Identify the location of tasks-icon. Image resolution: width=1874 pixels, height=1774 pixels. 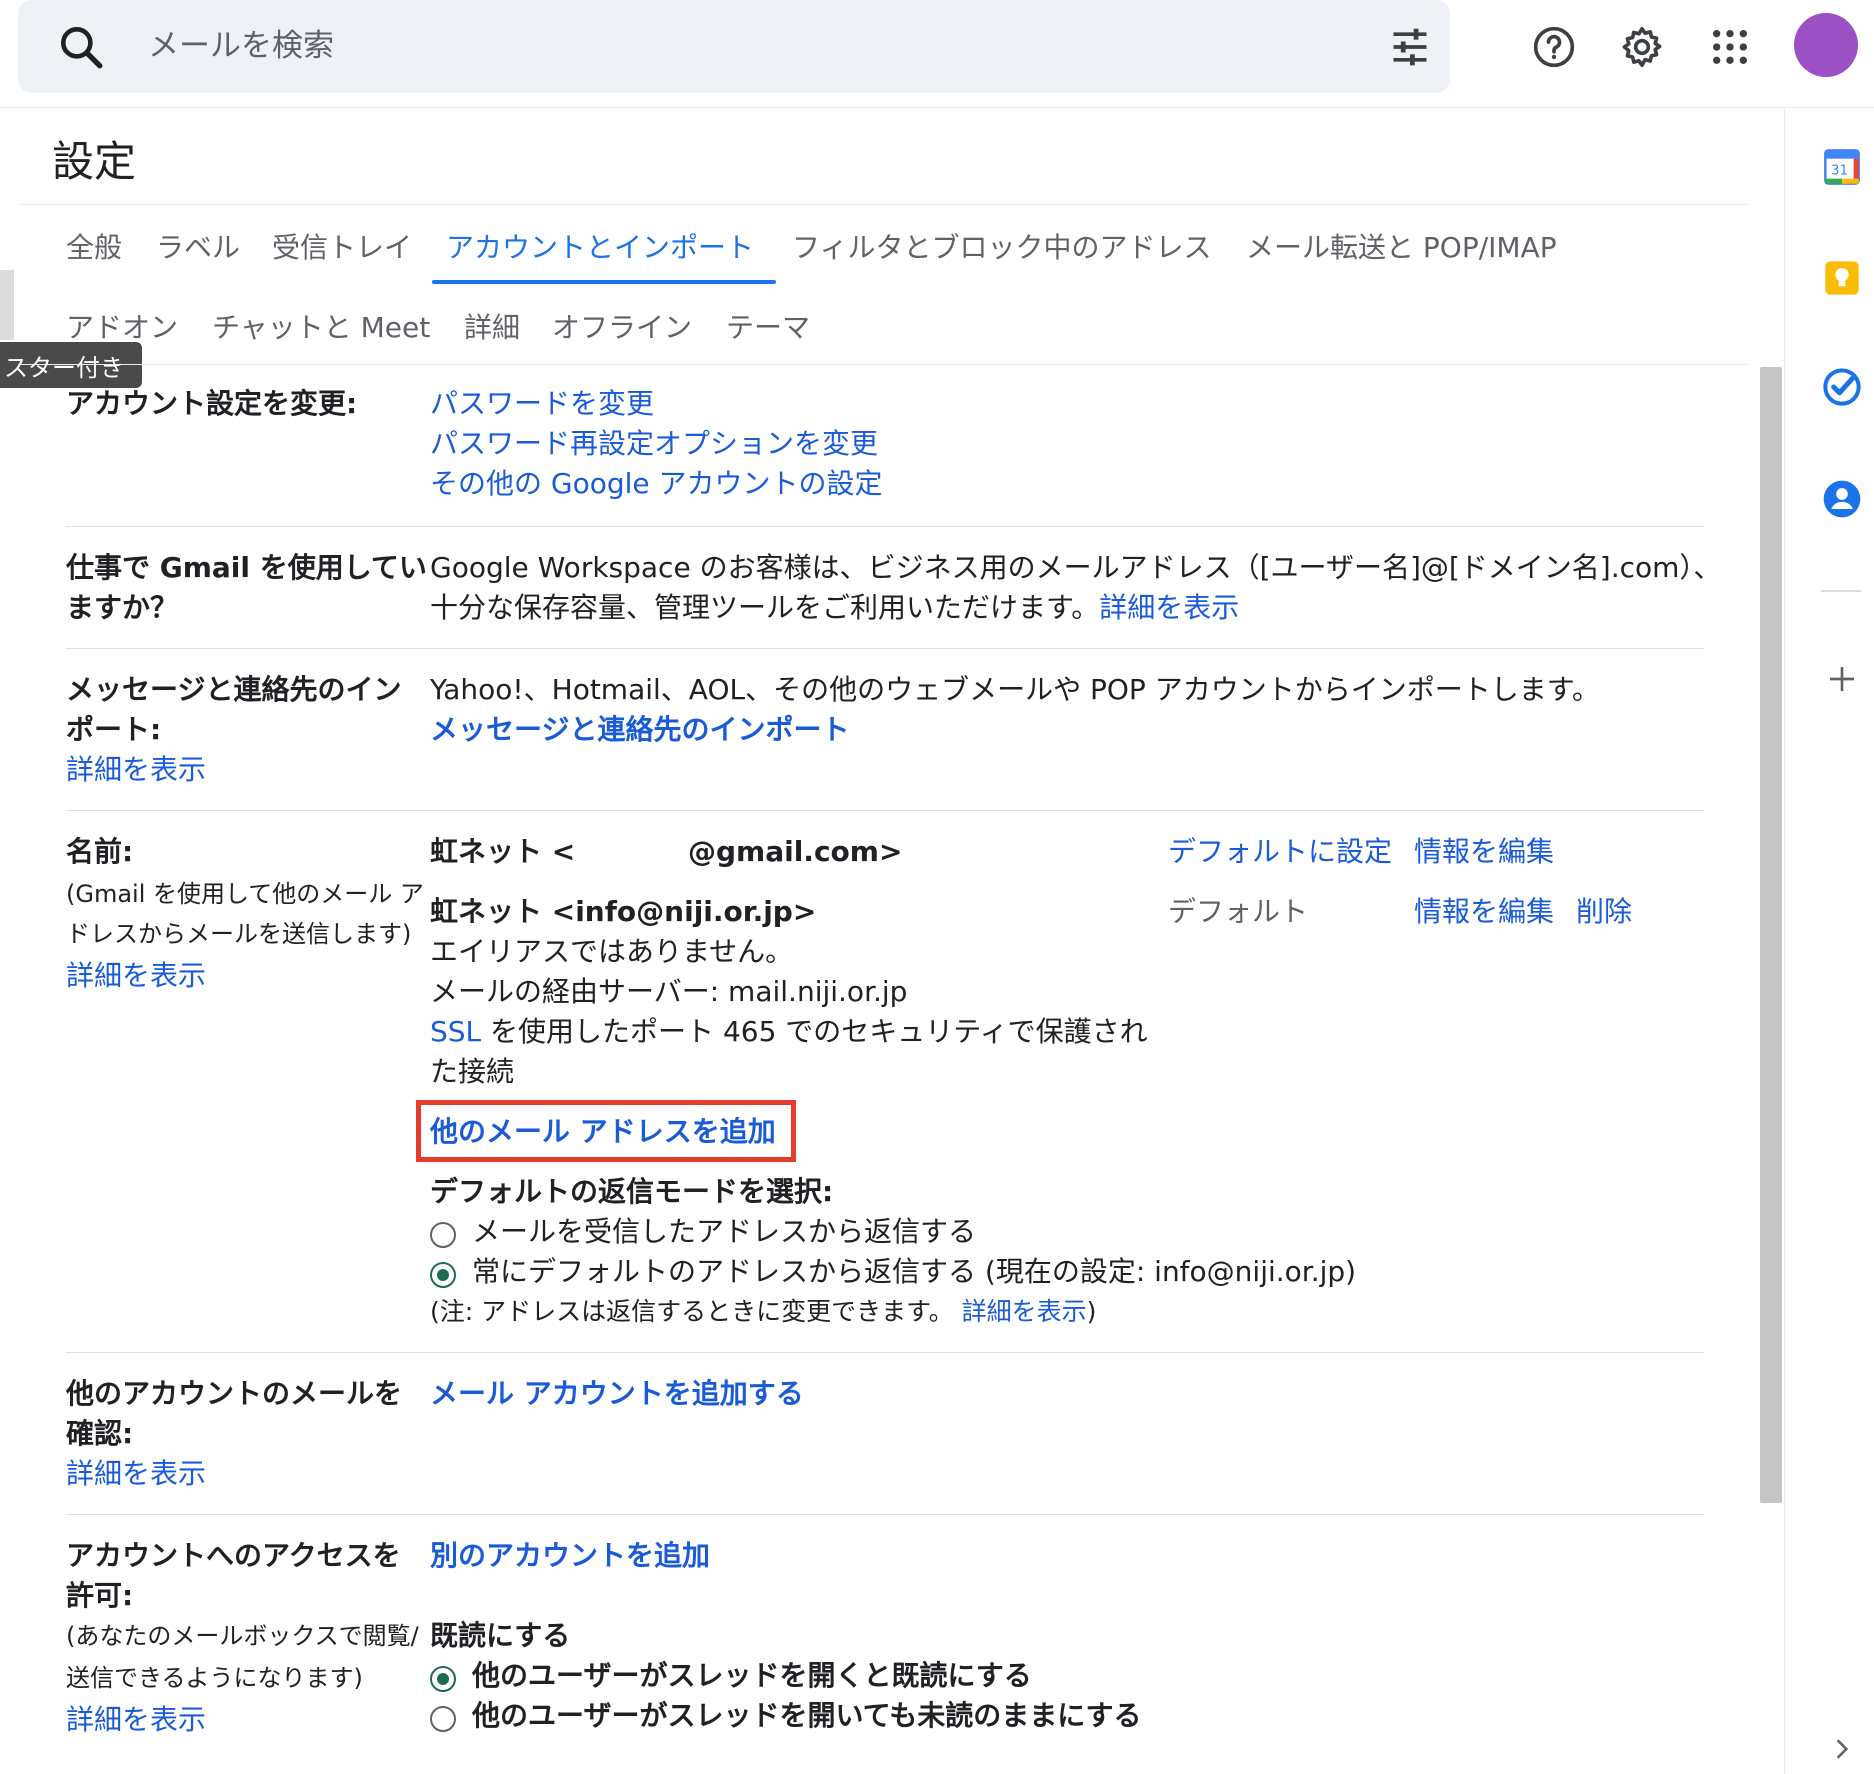
(1842, 387).